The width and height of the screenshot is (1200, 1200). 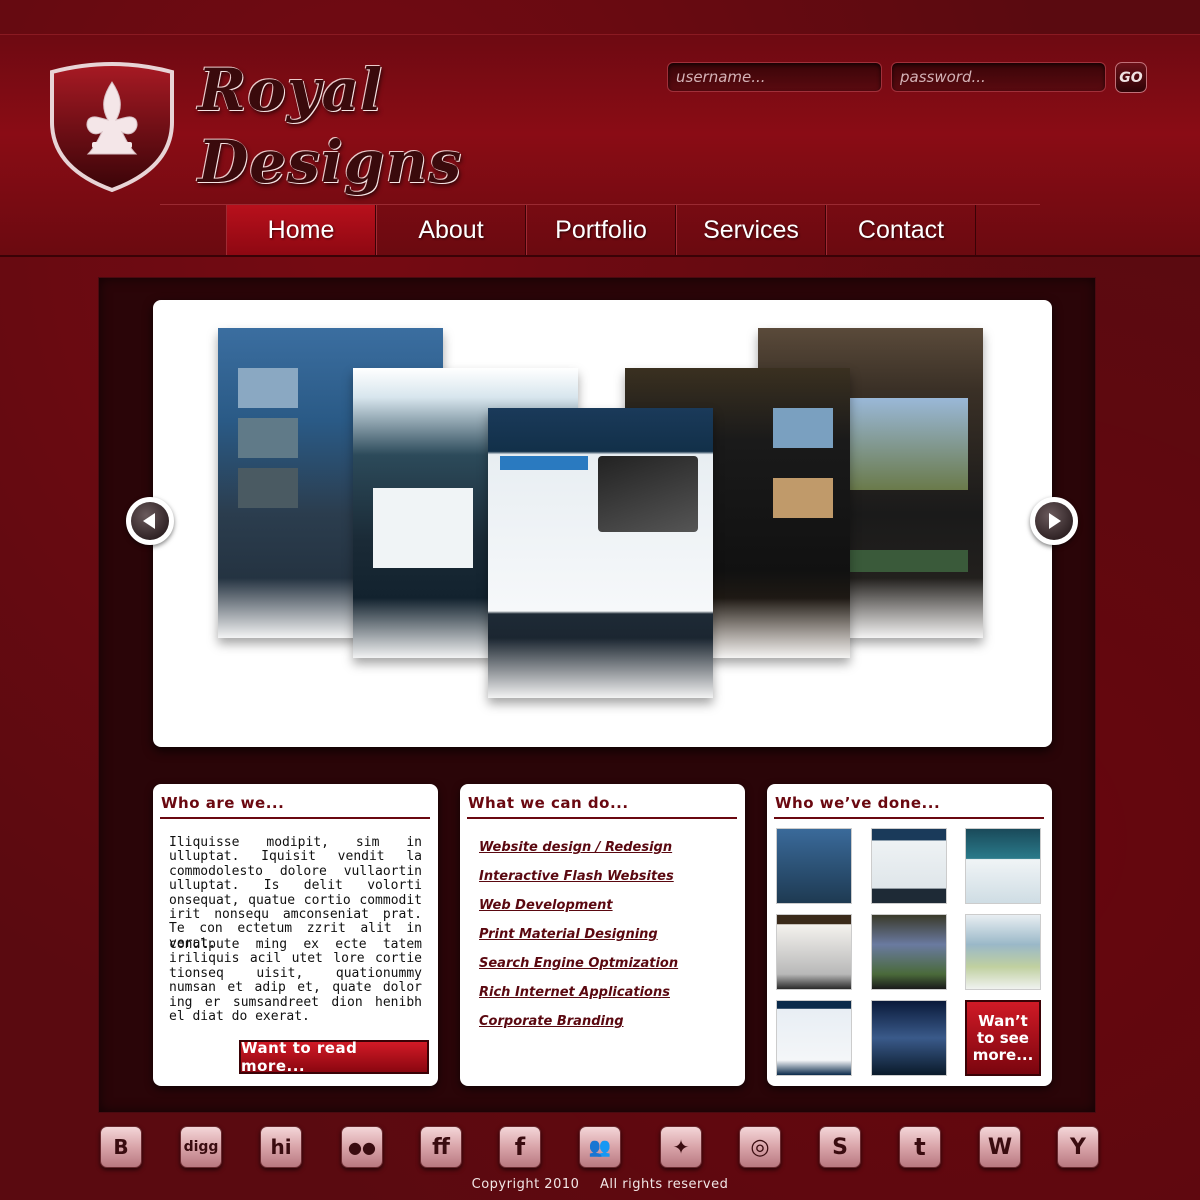 I want to click on wordpress-icon: W, so click(x=1000, y=1147).